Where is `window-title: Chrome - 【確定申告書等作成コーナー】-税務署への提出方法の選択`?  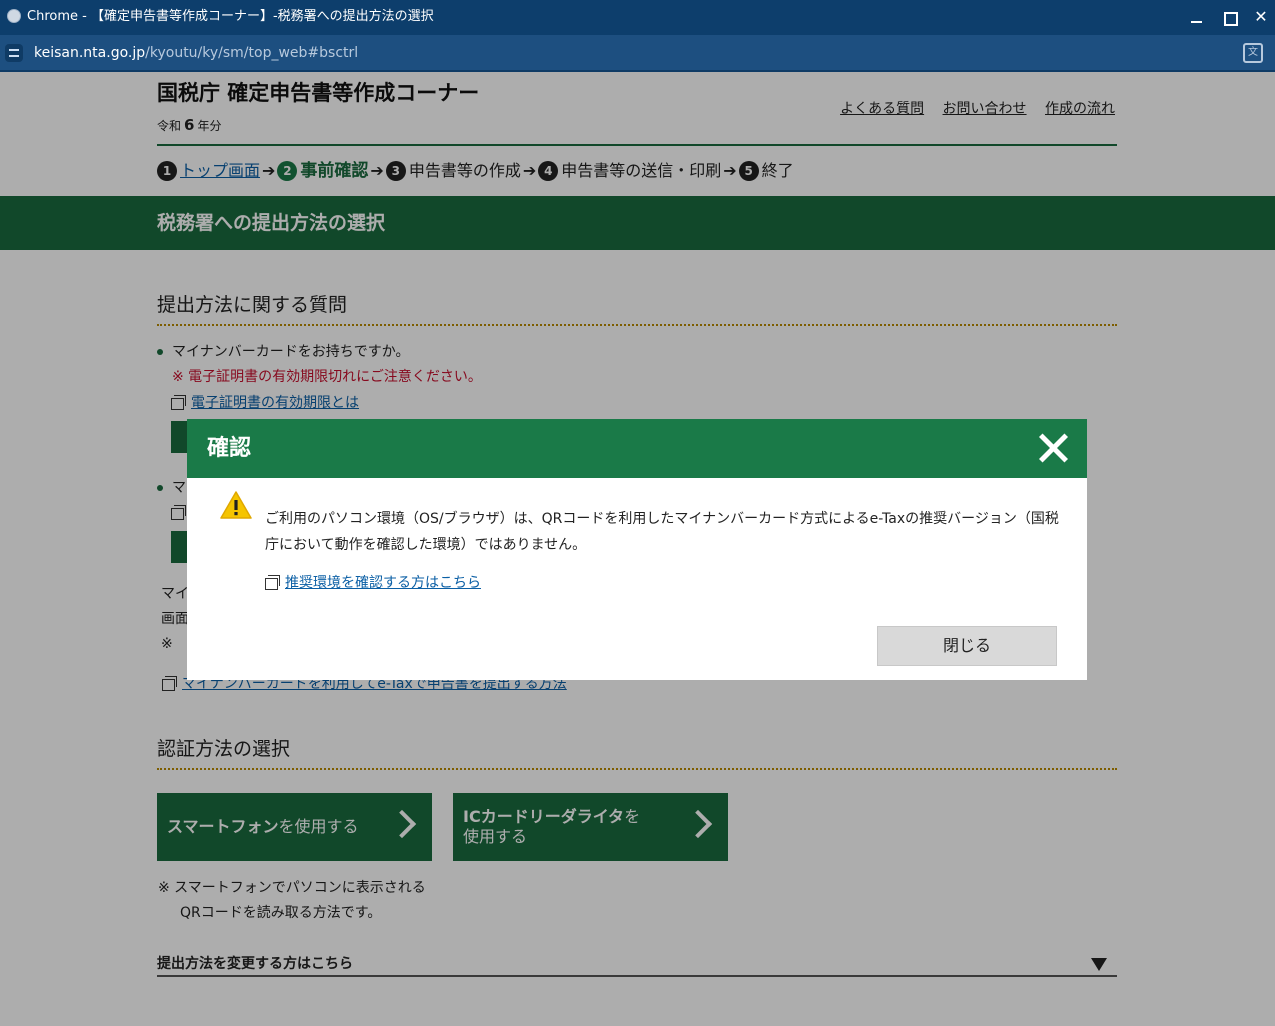 window-title: Chrome - 【確定申告書等作成コーナー】-税務署への提出方法の選択 is located at coordinates (230, 16).